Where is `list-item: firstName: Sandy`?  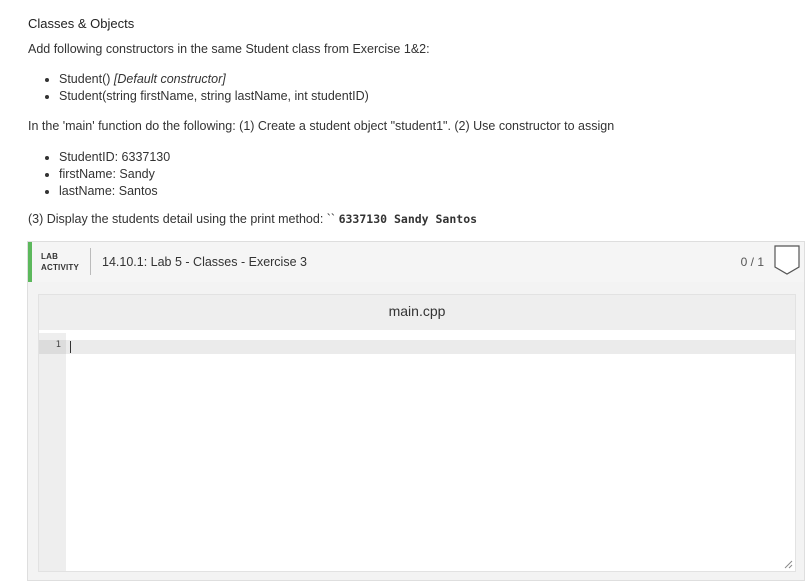
list-item: firstName: Sandy is located at coordinates (114, 174).